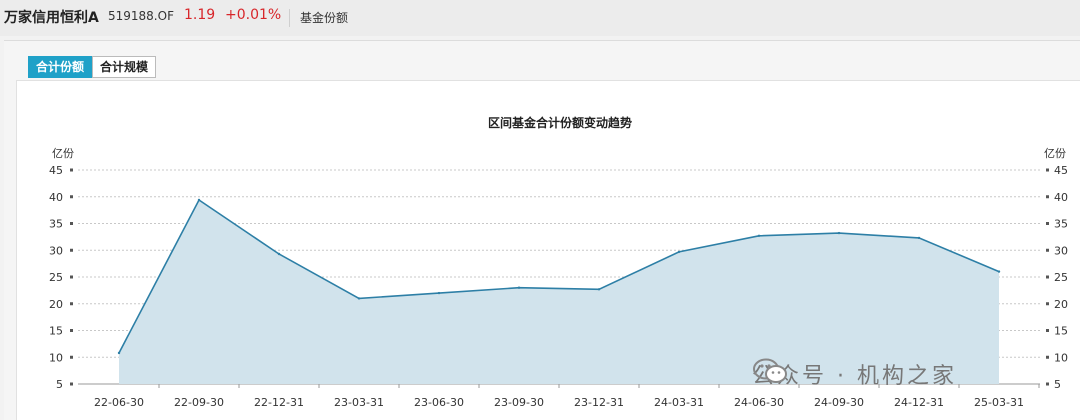 This screenshot has height=420, width=1080. What do you see at coordinates (439, 402) in the screenshot?
I see `x-tick-label: 23-06-30` at bounding box center [439, 402].